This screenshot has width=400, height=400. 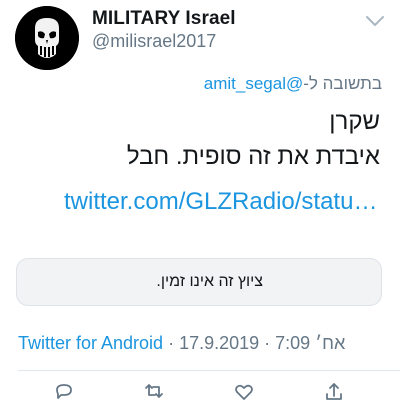 I want to click on share-icon, so click(x=334, y=390).